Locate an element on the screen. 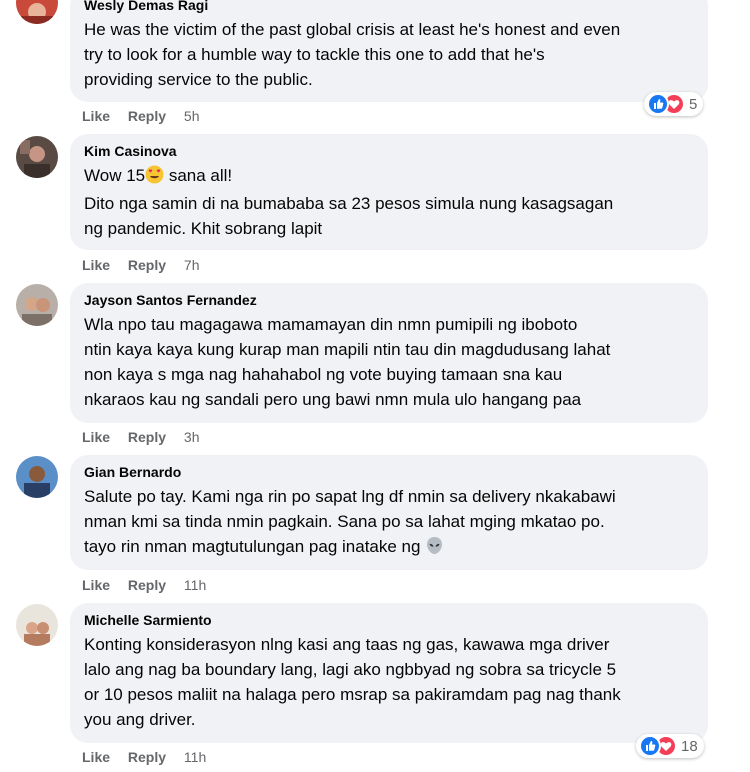  commenter-name: Gian Bernardo is located at coordinates (389, 472).